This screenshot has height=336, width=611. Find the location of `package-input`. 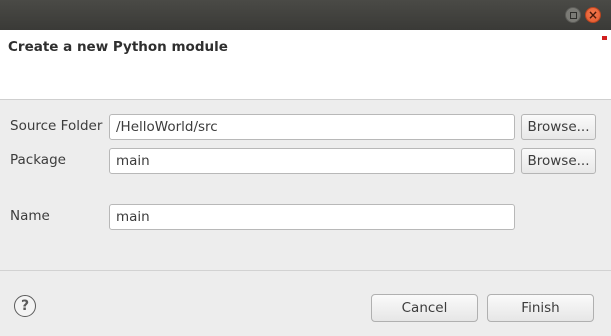

package-input is located at coordinates (312, 161).